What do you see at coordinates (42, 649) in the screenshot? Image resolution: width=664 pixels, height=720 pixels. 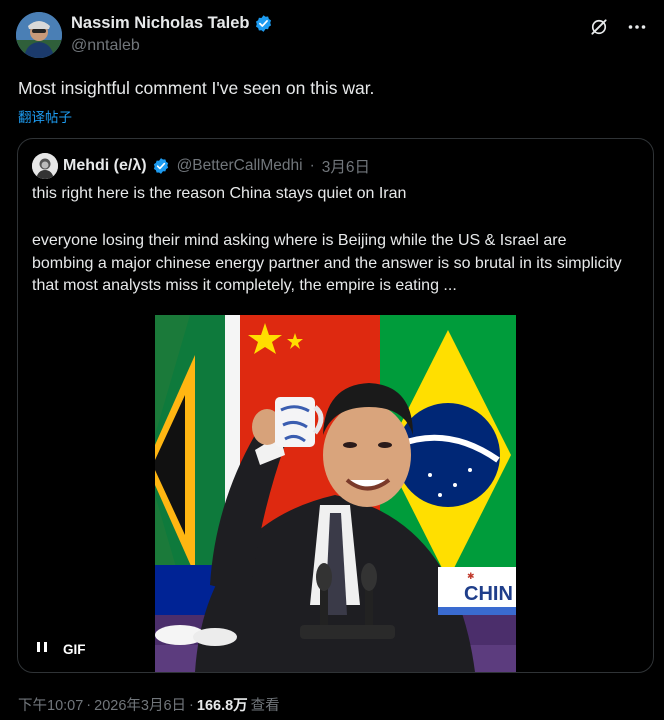 I see `pause-icon` at bounding box center [42, 649].